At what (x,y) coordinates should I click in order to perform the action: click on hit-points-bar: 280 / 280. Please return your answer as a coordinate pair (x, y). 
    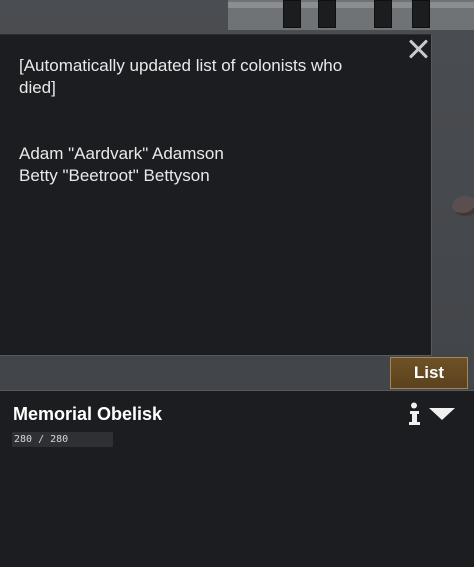
    Looking at the image, I should click on (62, 439).